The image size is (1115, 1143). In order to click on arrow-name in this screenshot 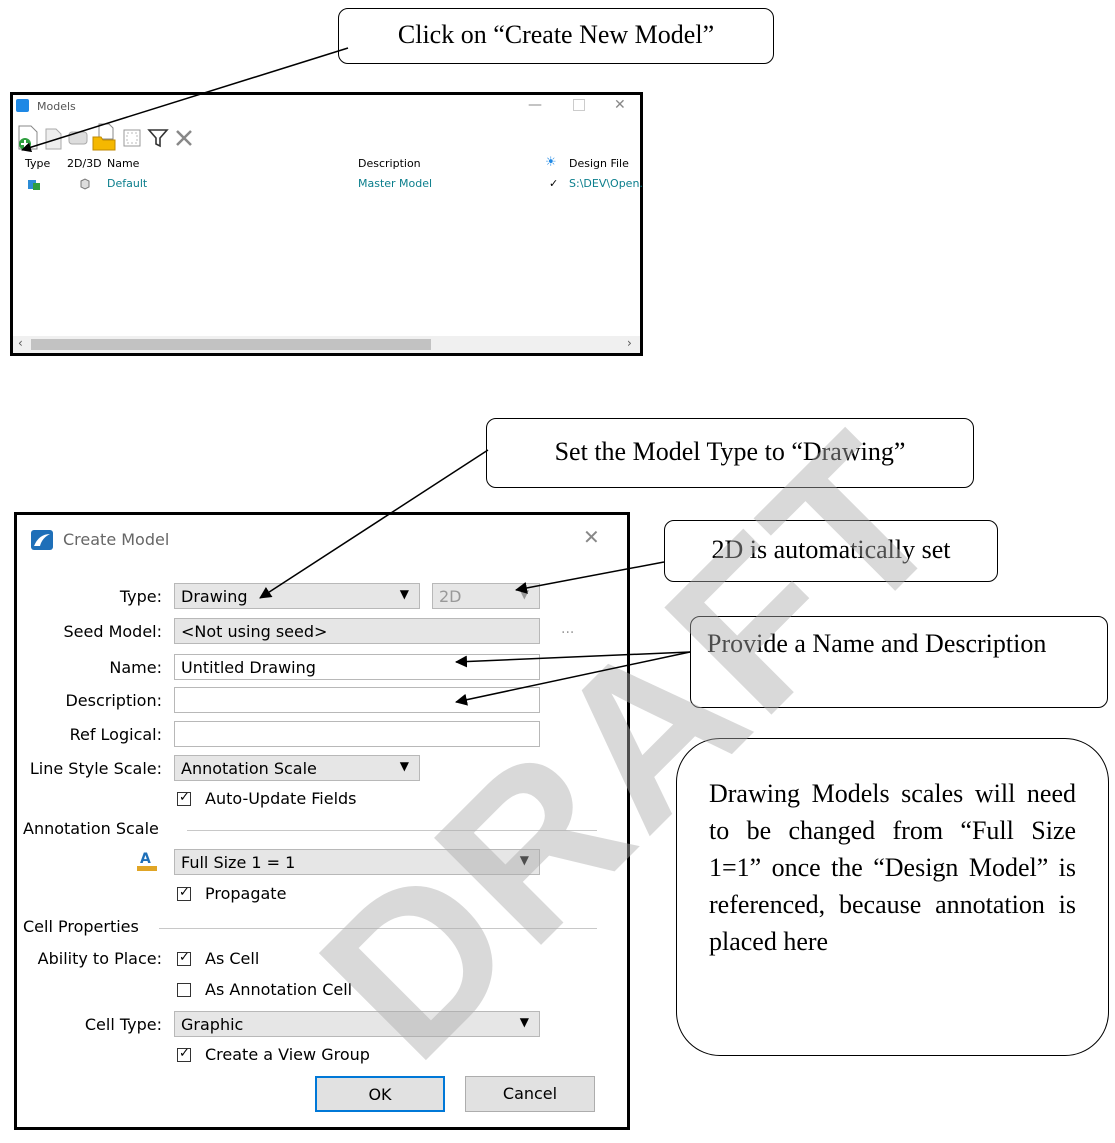, I will do `click(573, 659)`.